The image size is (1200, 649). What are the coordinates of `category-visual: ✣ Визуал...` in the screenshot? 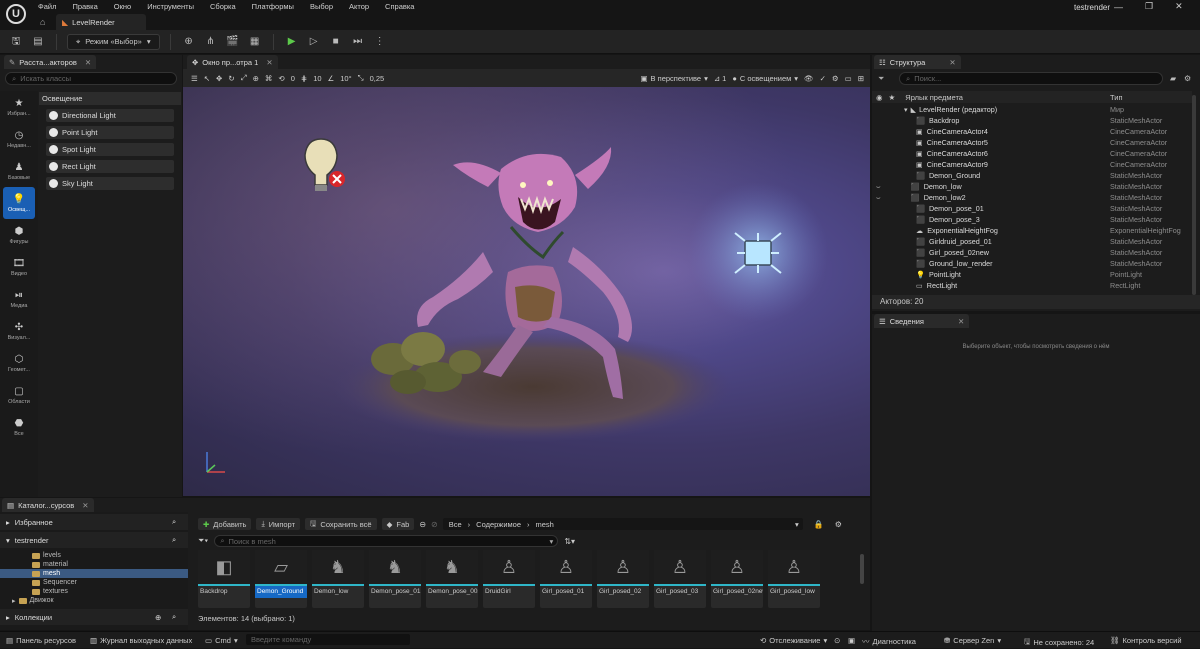 It's located at (19, 331).